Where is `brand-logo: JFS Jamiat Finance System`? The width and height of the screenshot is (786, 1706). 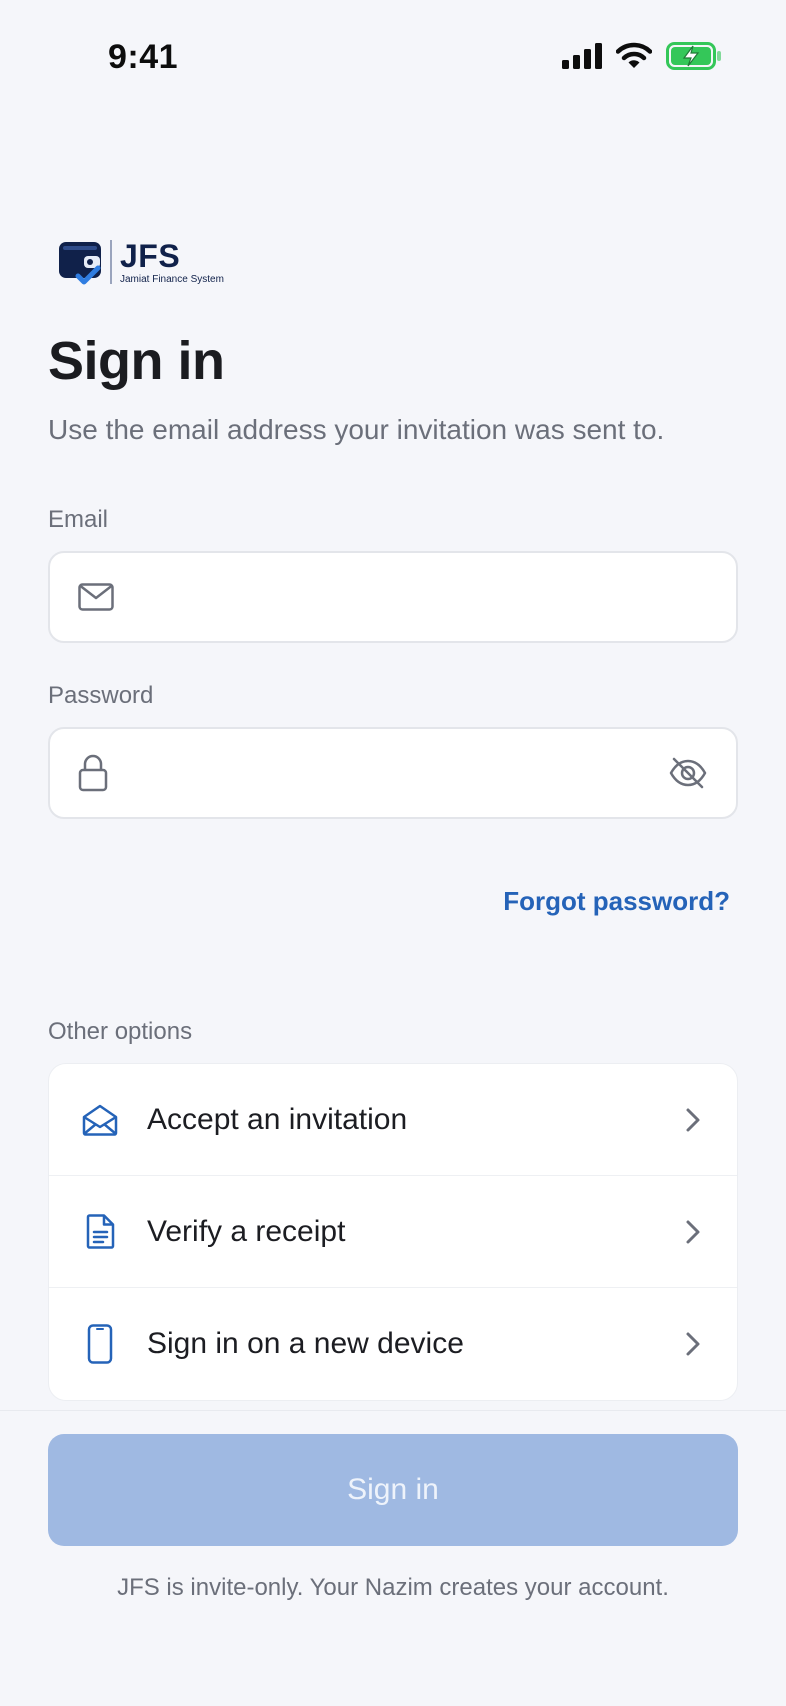 brand-logo: JFS Jamiat Finance System is located at coordinates (141, 262).